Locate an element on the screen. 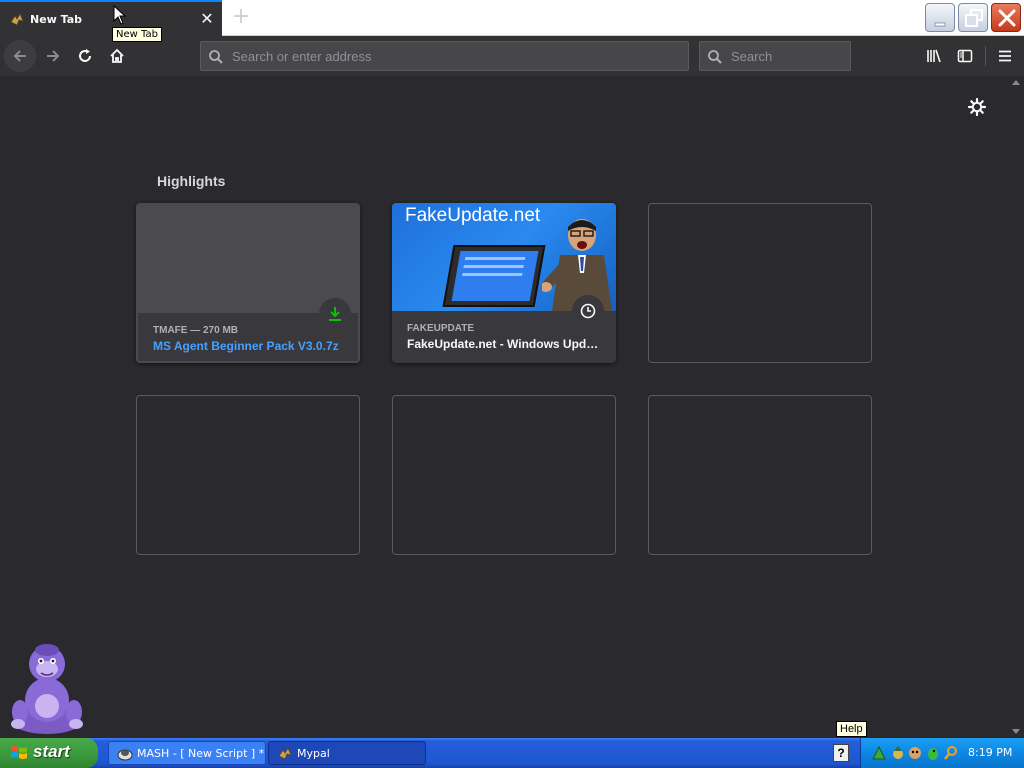  help-tooltip: Help is located at coordinates (851, 729).